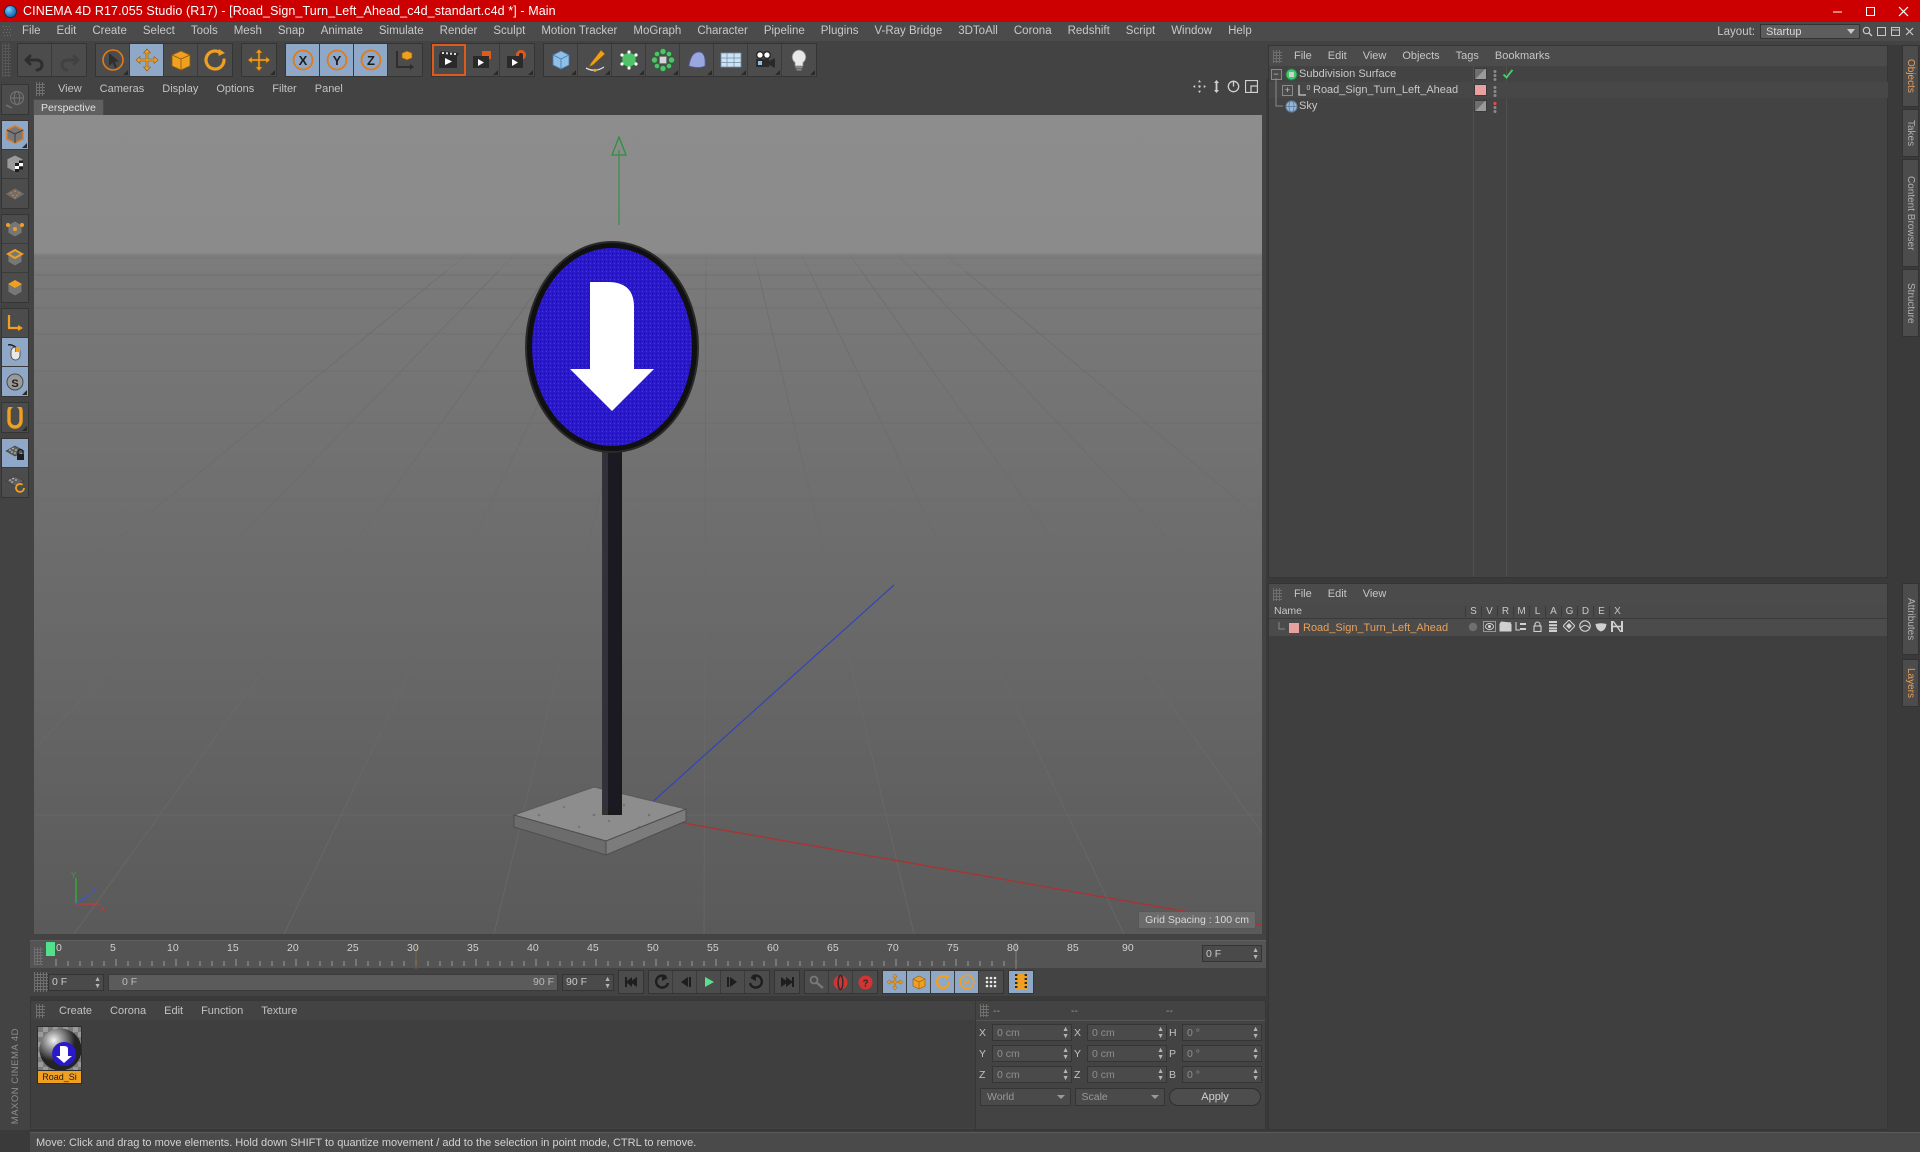 The width and height of the screenshot is (1920, 1152). Describe the element at coordinates (1837, 11) in the screenshot. I see `minimize-button` at that location.